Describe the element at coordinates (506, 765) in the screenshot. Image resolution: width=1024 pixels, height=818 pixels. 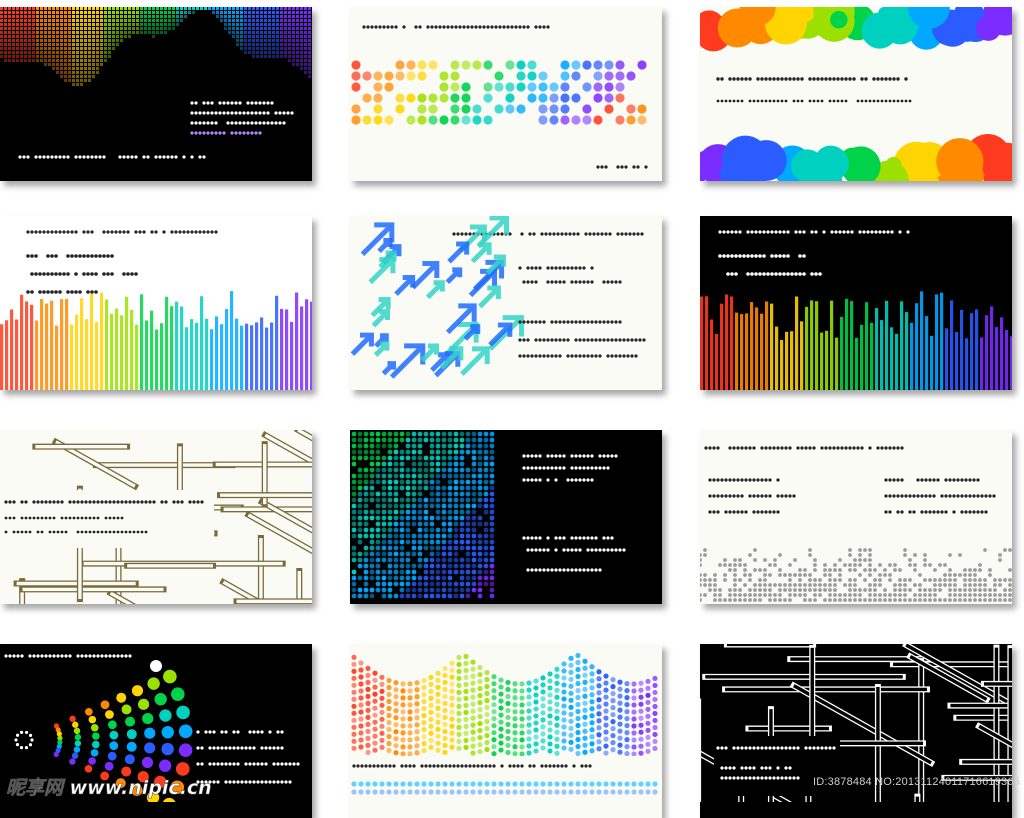
I see `text-strip` at that location.